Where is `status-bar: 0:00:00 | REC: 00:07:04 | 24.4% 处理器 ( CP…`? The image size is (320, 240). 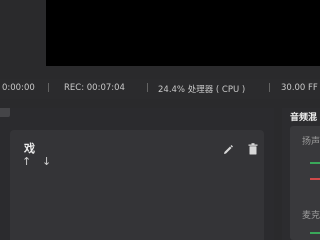 status-bar: 0:00:00 | REC: 00:07:04 | 24.4% 处理器 ( CP… is located at coordinates (160, 89).